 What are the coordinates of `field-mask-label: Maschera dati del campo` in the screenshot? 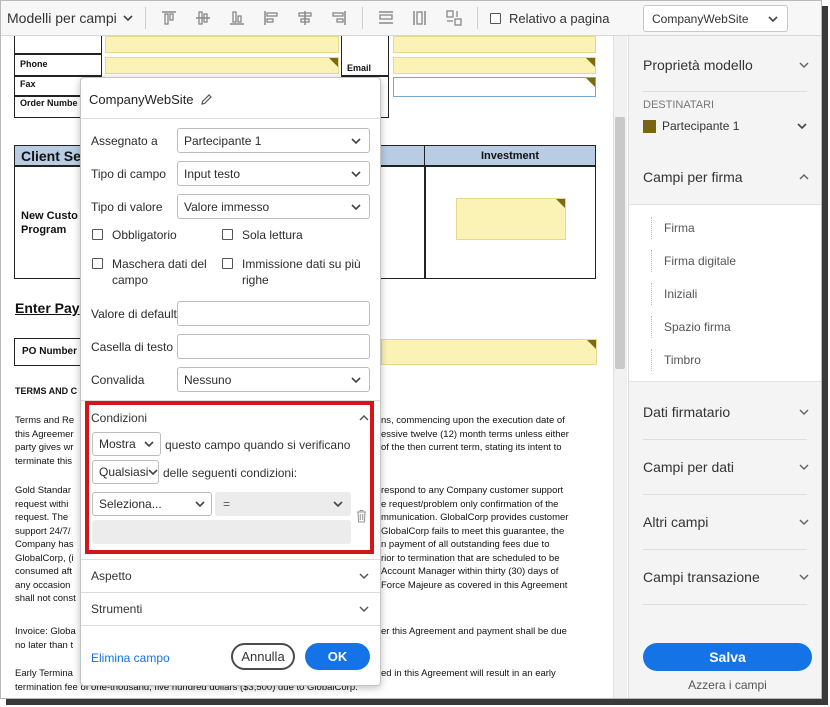 It's located at (159, 272).